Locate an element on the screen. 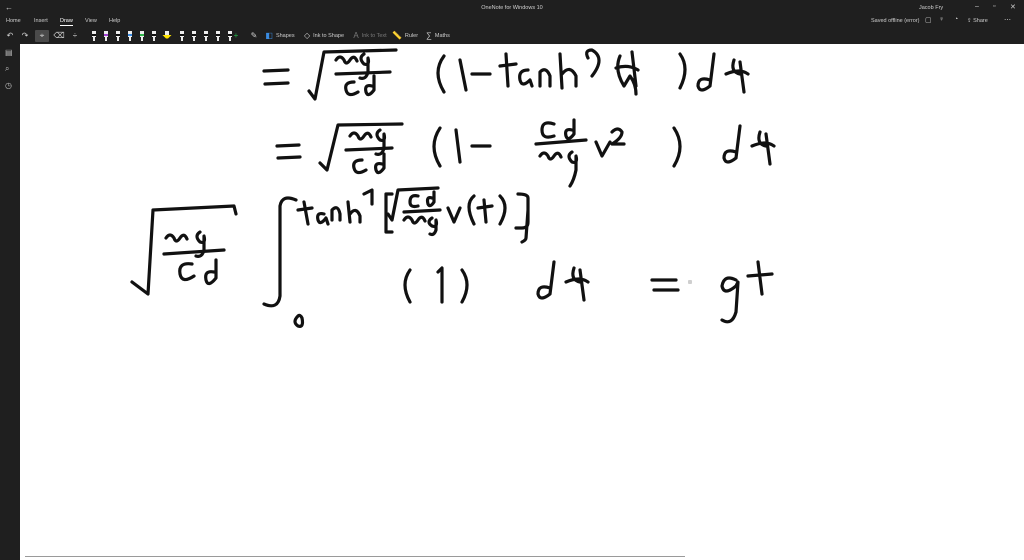 The image size is (1024, 560). maths-label: Maths is located at coordinates (442, 36).